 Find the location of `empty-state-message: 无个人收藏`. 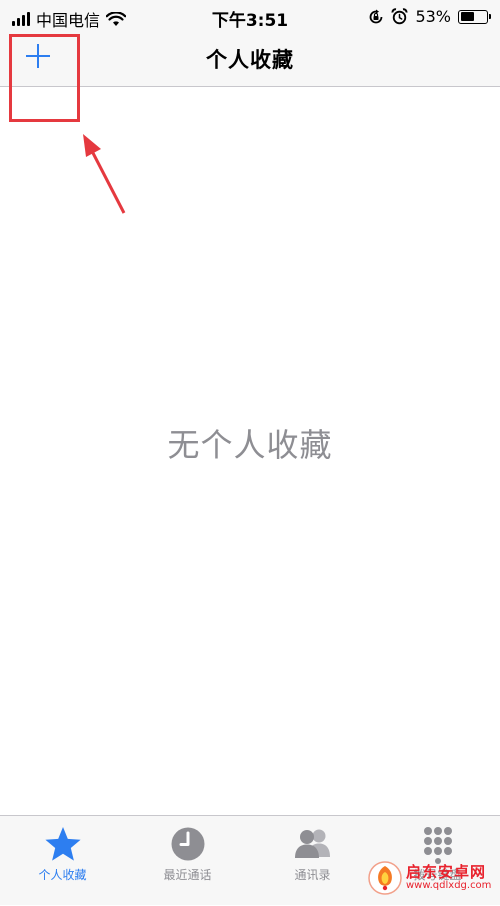

empty-state-message: 无个人收藏 is located at coordinates (250, 445).